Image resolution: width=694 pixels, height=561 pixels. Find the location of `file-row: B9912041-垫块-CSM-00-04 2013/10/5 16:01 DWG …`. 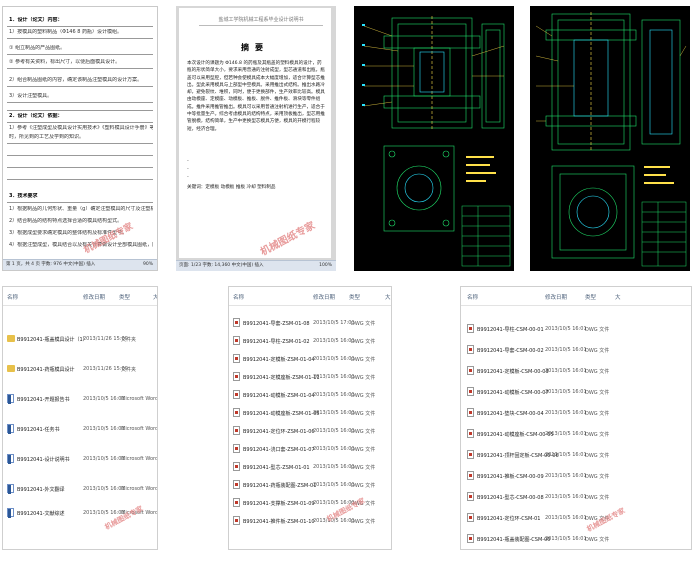

file-row: B9912041-垫块-CSM-00-04 2013/10/5 16:01 DWG … is located at coordinates (576, 414).